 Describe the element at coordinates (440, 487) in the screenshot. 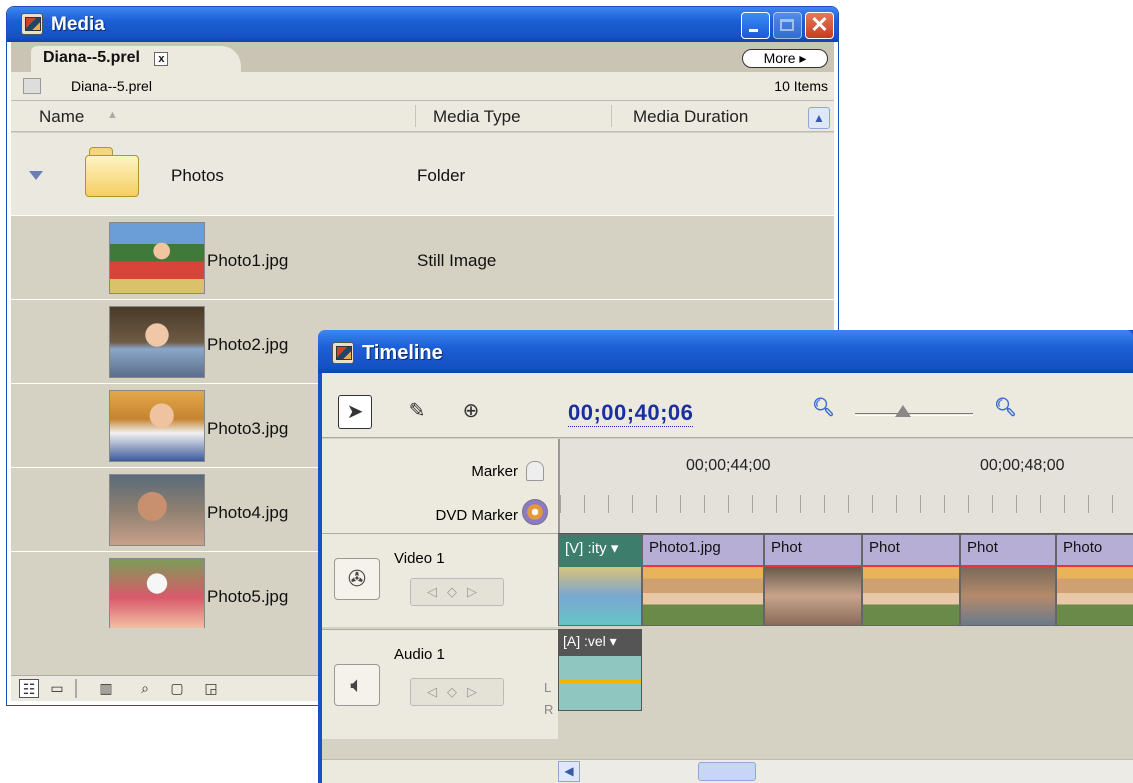

I see `marker-header: Marker DVD Marker` at that location.